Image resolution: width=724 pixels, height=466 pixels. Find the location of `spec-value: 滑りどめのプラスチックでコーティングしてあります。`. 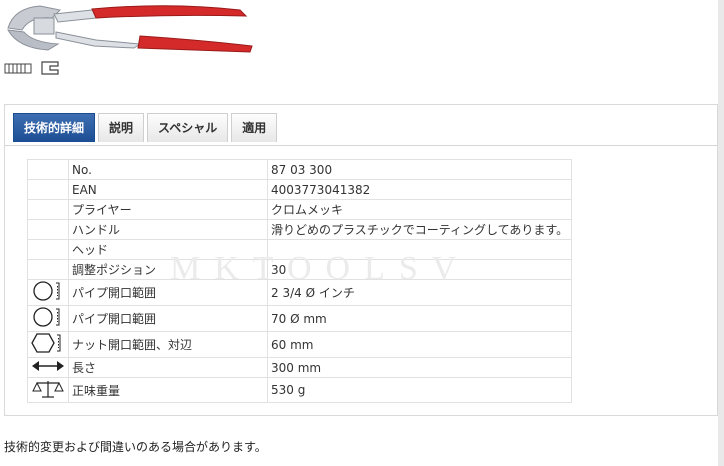

spec-value: 滑りどめのプラスチックでコーティングしてあります。 is located at coordinates (419, 229).